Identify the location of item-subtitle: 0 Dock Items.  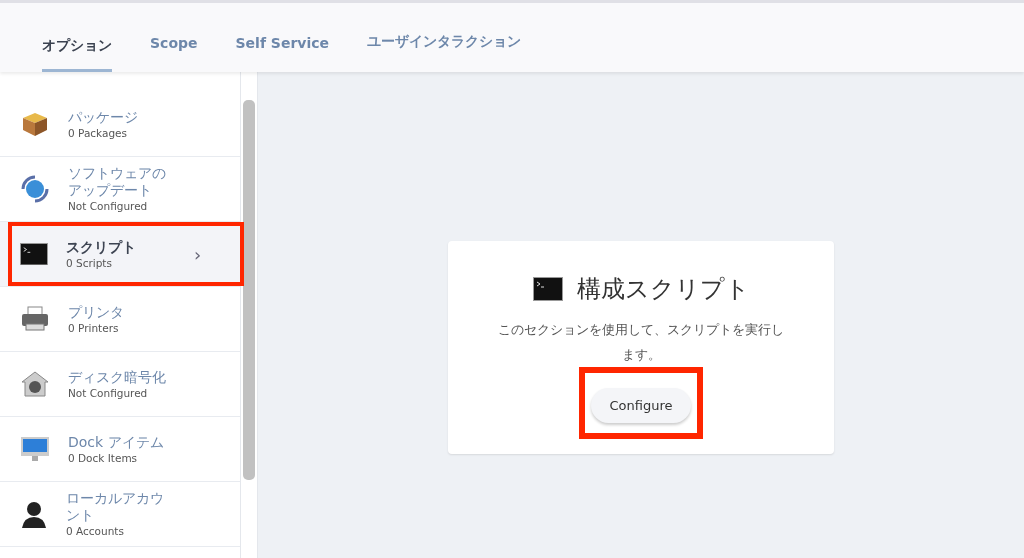
(103, 457).